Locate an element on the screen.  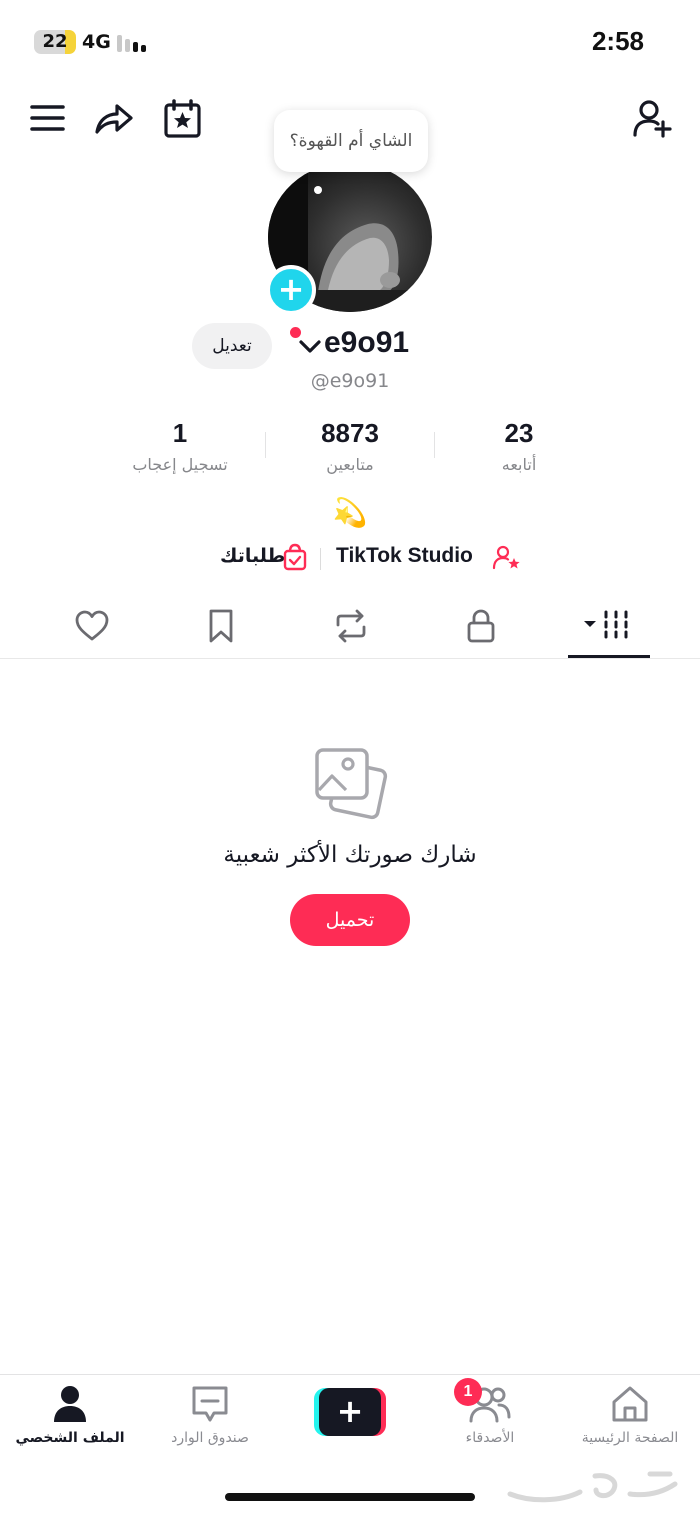
create-button: + is located at coordinates (350, 1412).